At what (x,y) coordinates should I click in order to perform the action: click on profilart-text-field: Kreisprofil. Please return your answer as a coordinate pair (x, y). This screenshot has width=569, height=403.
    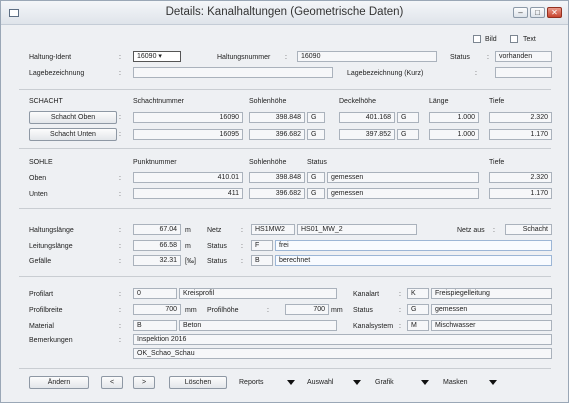
    Looking at the image, I should click on (258, 293).